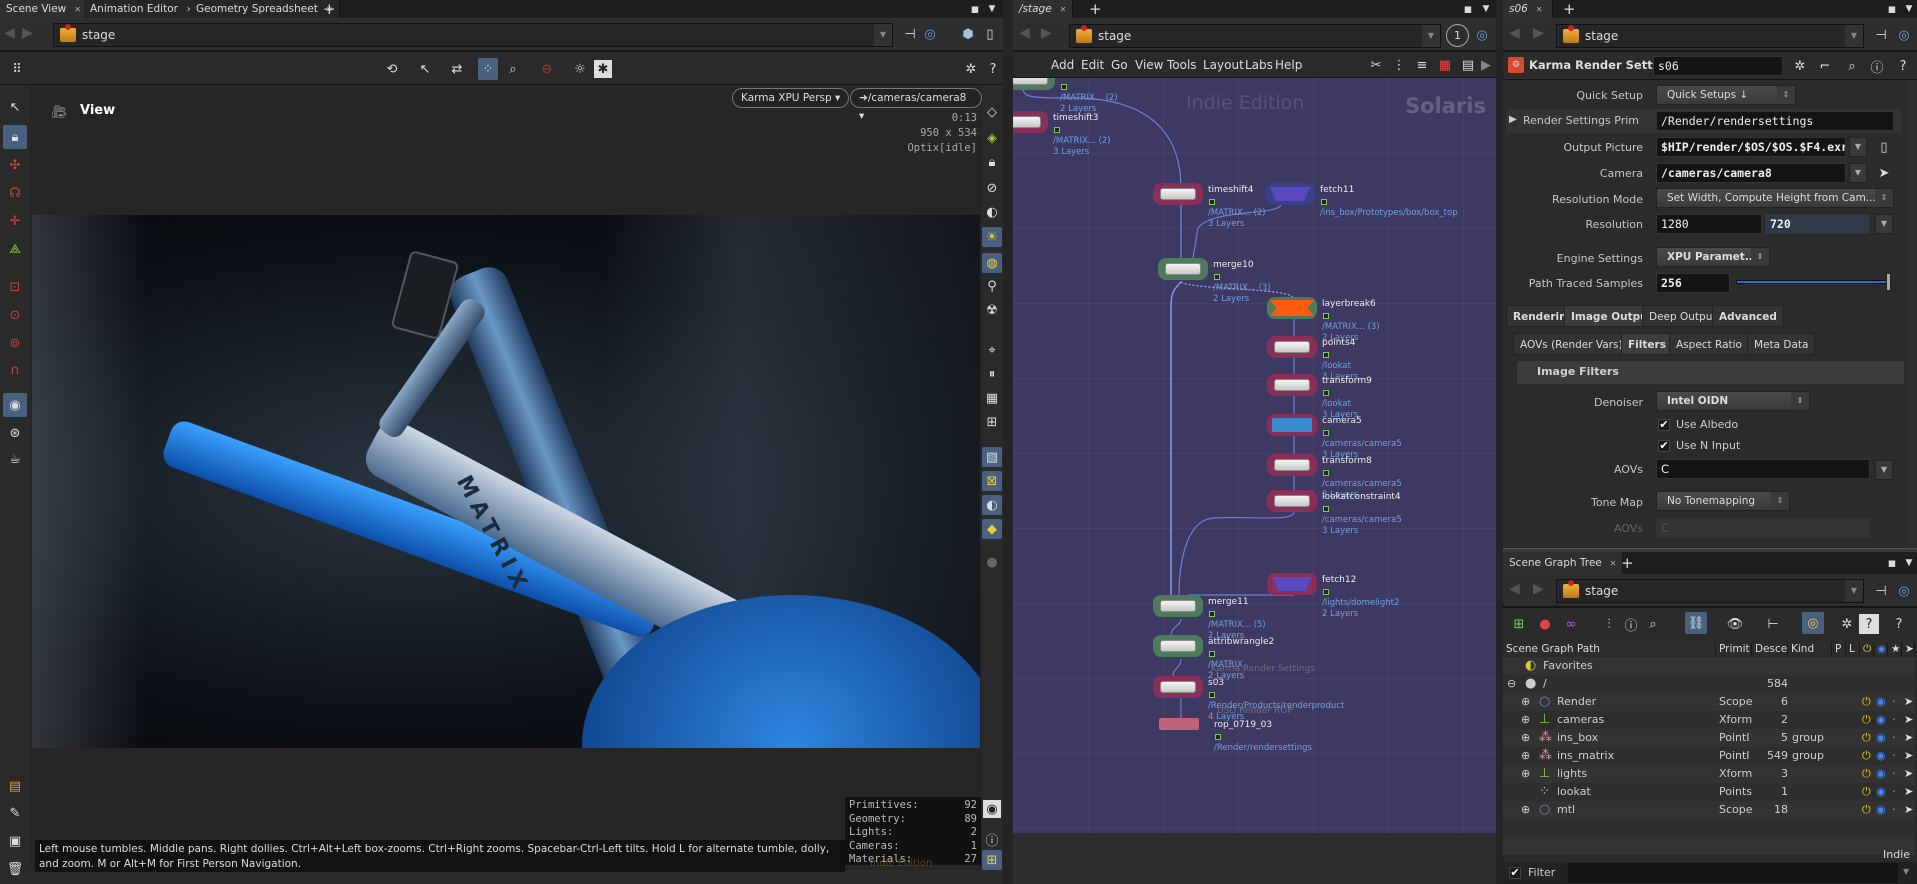 This screenshot has height=884, width=1917. What do you see at coordinates (1869, 624) in the screenshot?
I see `clipboard-icon: ?` at bounding box center [1869, 624].